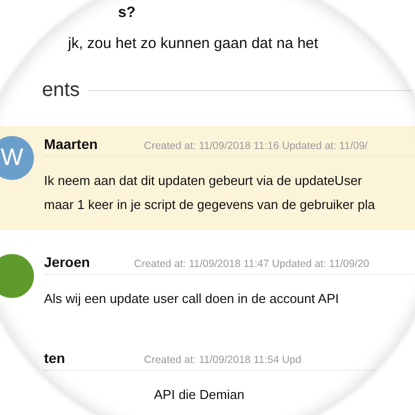 Image resolution: width=415 pixels, height=415 pixels. Describe the element at coordinates (61, 90) in the screenshot. I see `comments-heading: ents` at that location.